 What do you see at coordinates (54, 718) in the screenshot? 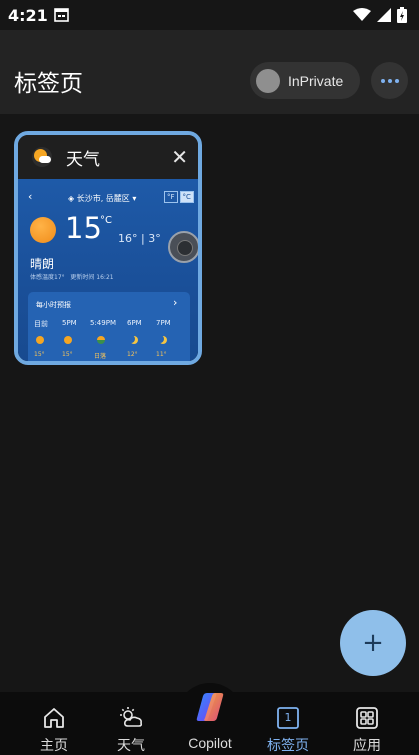
I see `home-icon` at bounding box center [54, 718].